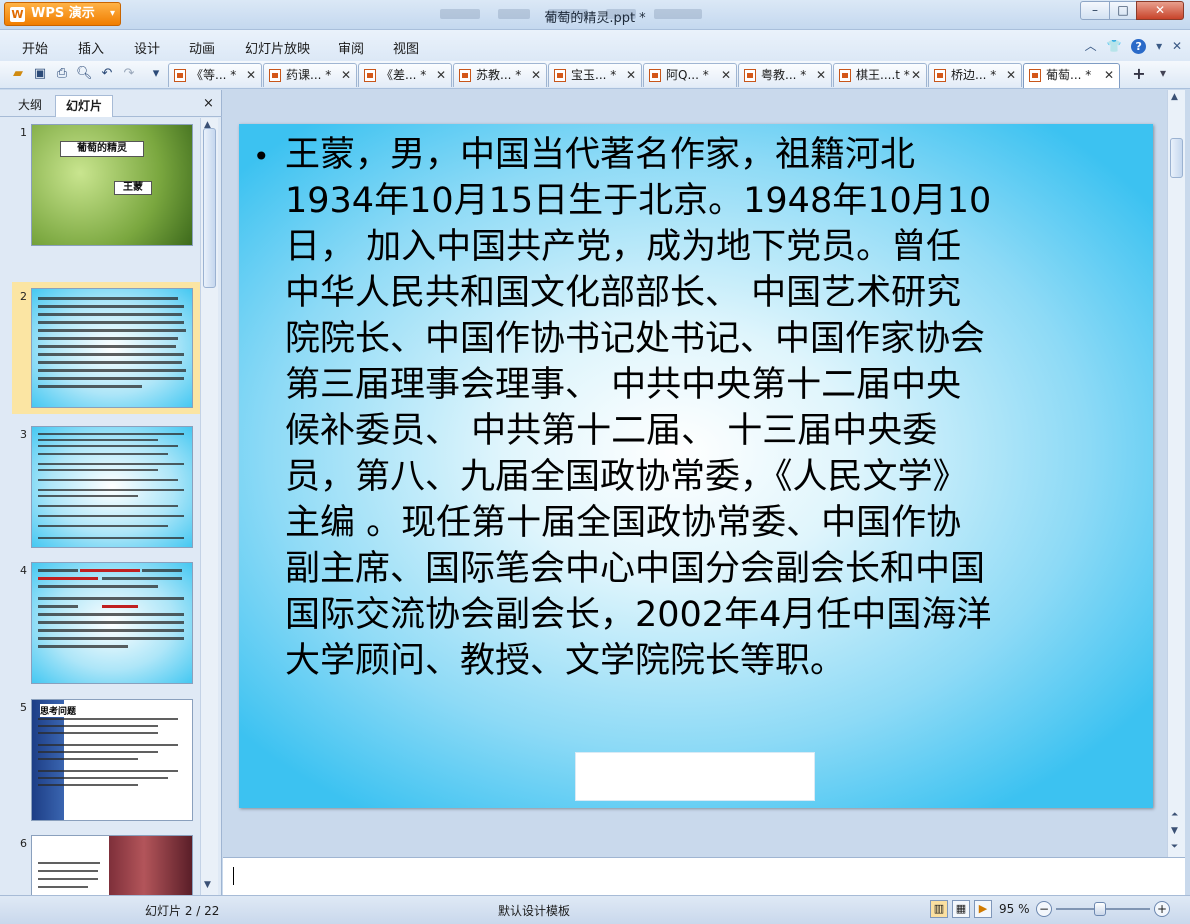 The height and width of the screenshot is (924, 1190). I want to click on redo-icon: ↷, so click(129, 74).